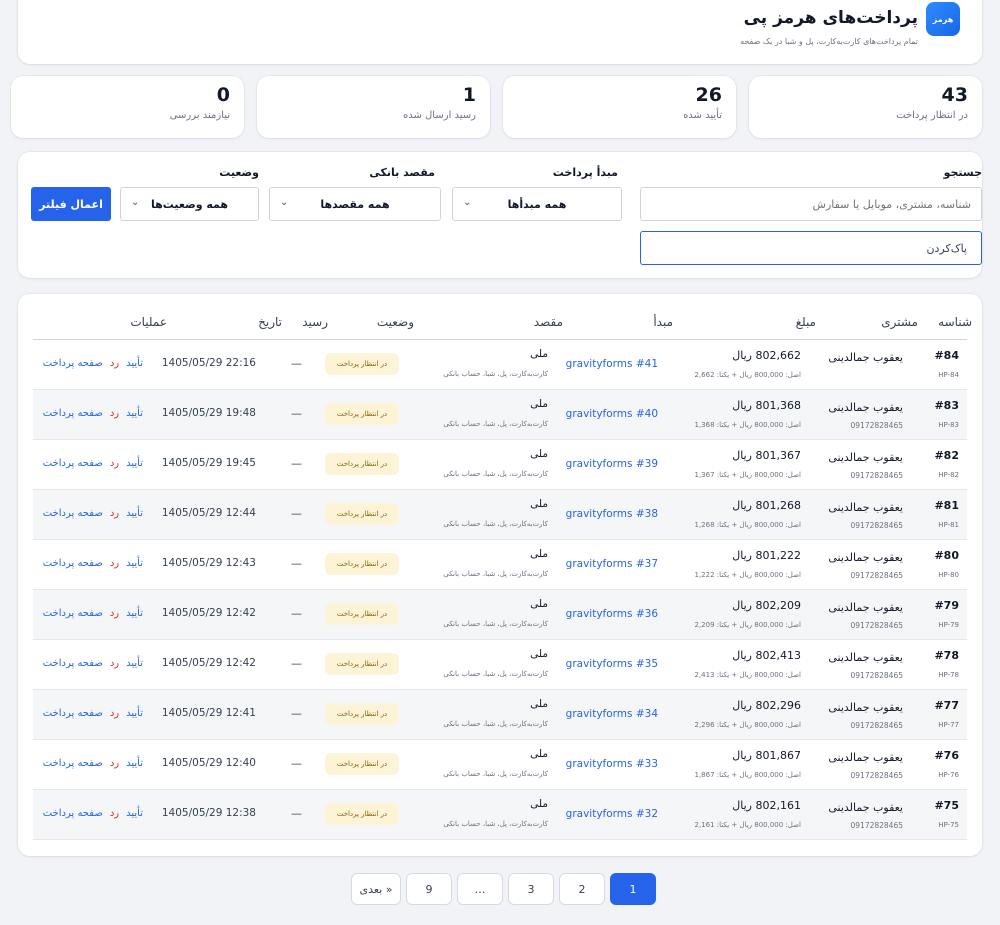  I want to click on origin-select: همه مبدأها ⌄, so click(537, 204).